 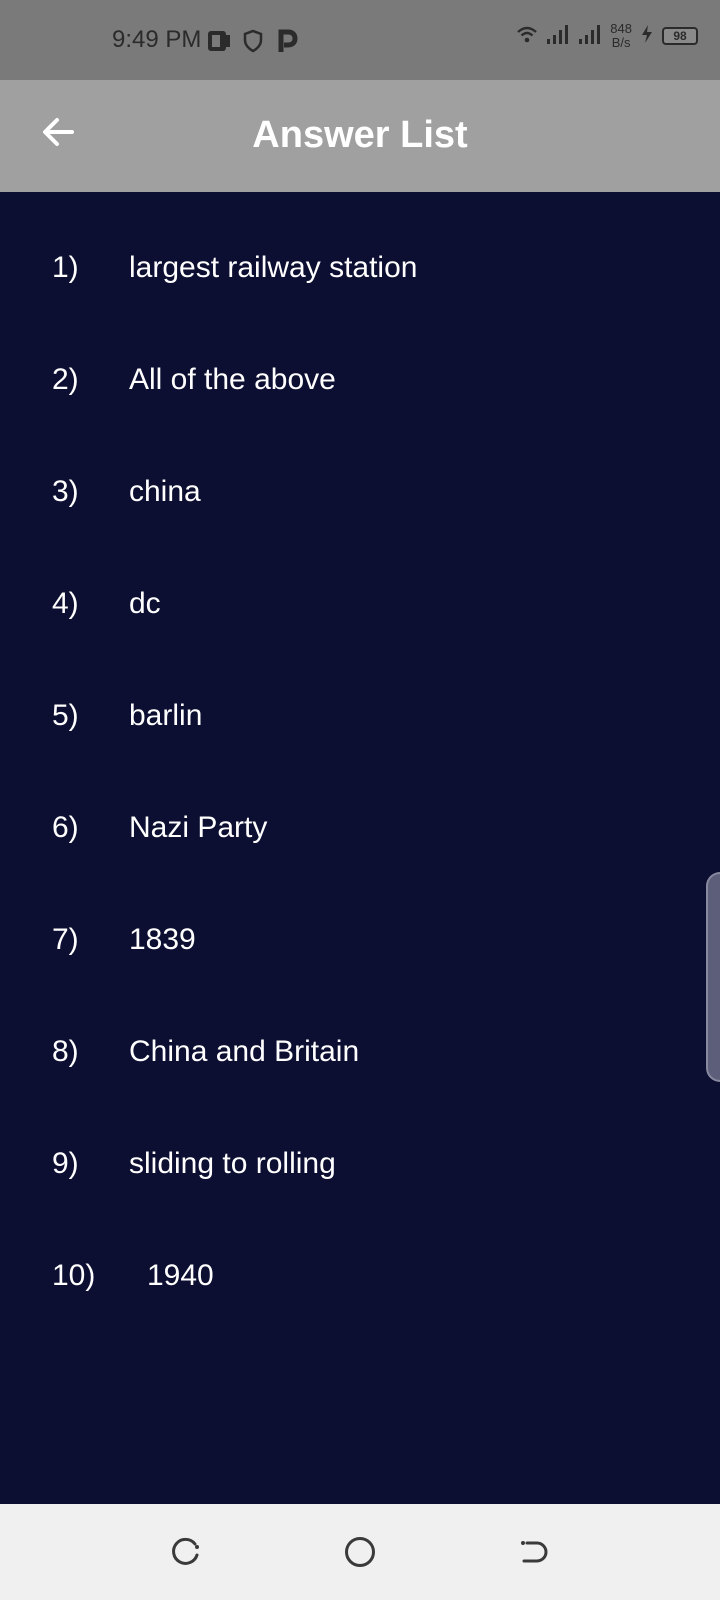 What do you see at coordinates (244, 1051) in the screenshot?
I see `answer-text: China and Britain` at bounding box center [244, 1051].